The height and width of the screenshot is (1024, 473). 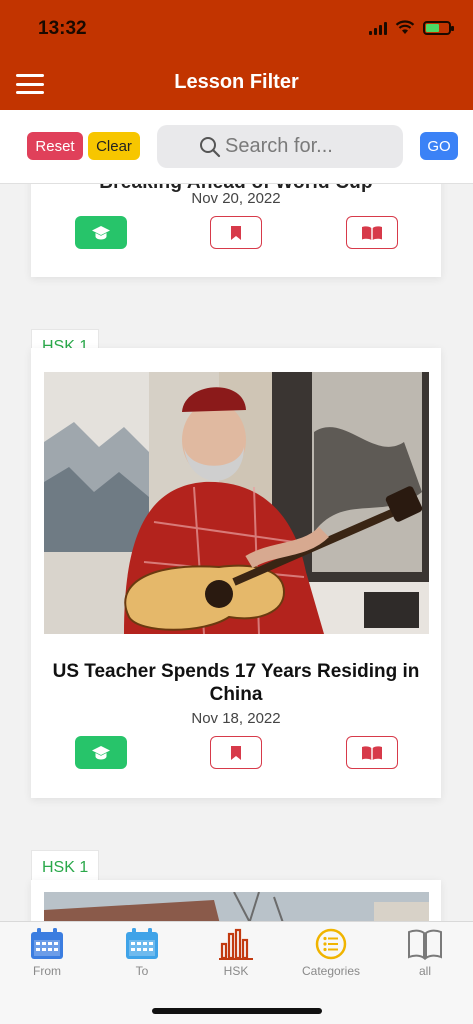 What do you see at coordinates (62, 28) in the screenshot?
I see `status-time: 13:32` at bounding box center [62, 28].